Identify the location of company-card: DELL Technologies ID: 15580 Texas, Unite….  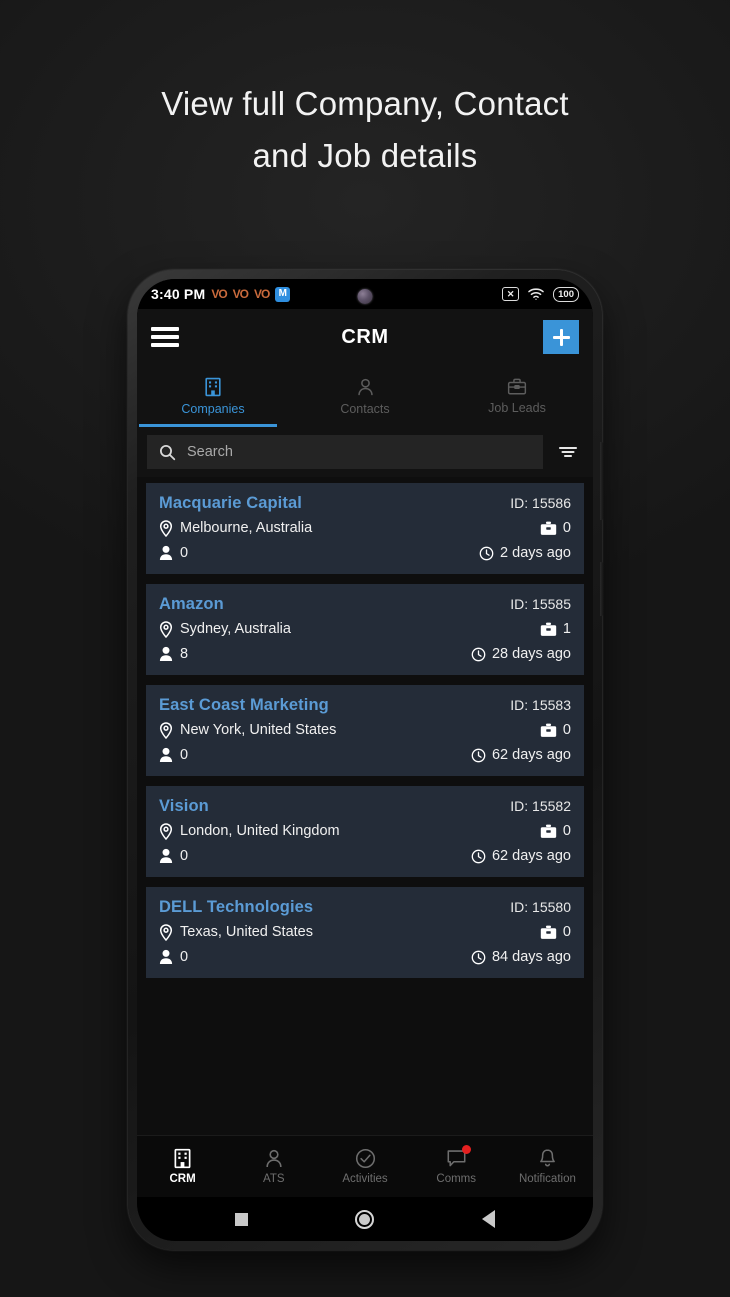
(365, 932).